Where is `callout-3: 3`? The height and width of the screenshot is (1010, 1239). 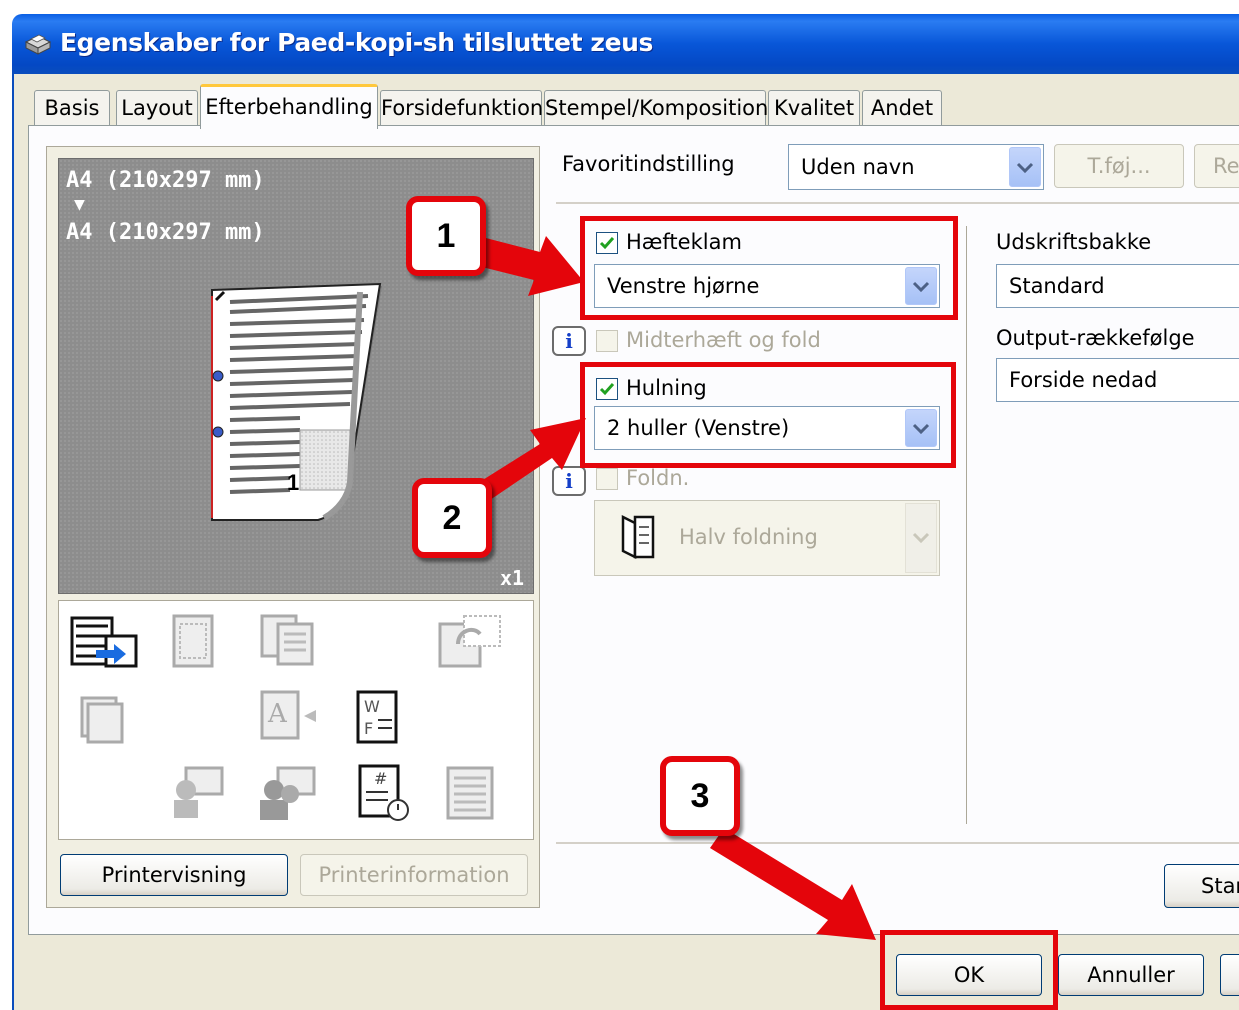
callout-3: 3 is located at coordinates (700, 796).